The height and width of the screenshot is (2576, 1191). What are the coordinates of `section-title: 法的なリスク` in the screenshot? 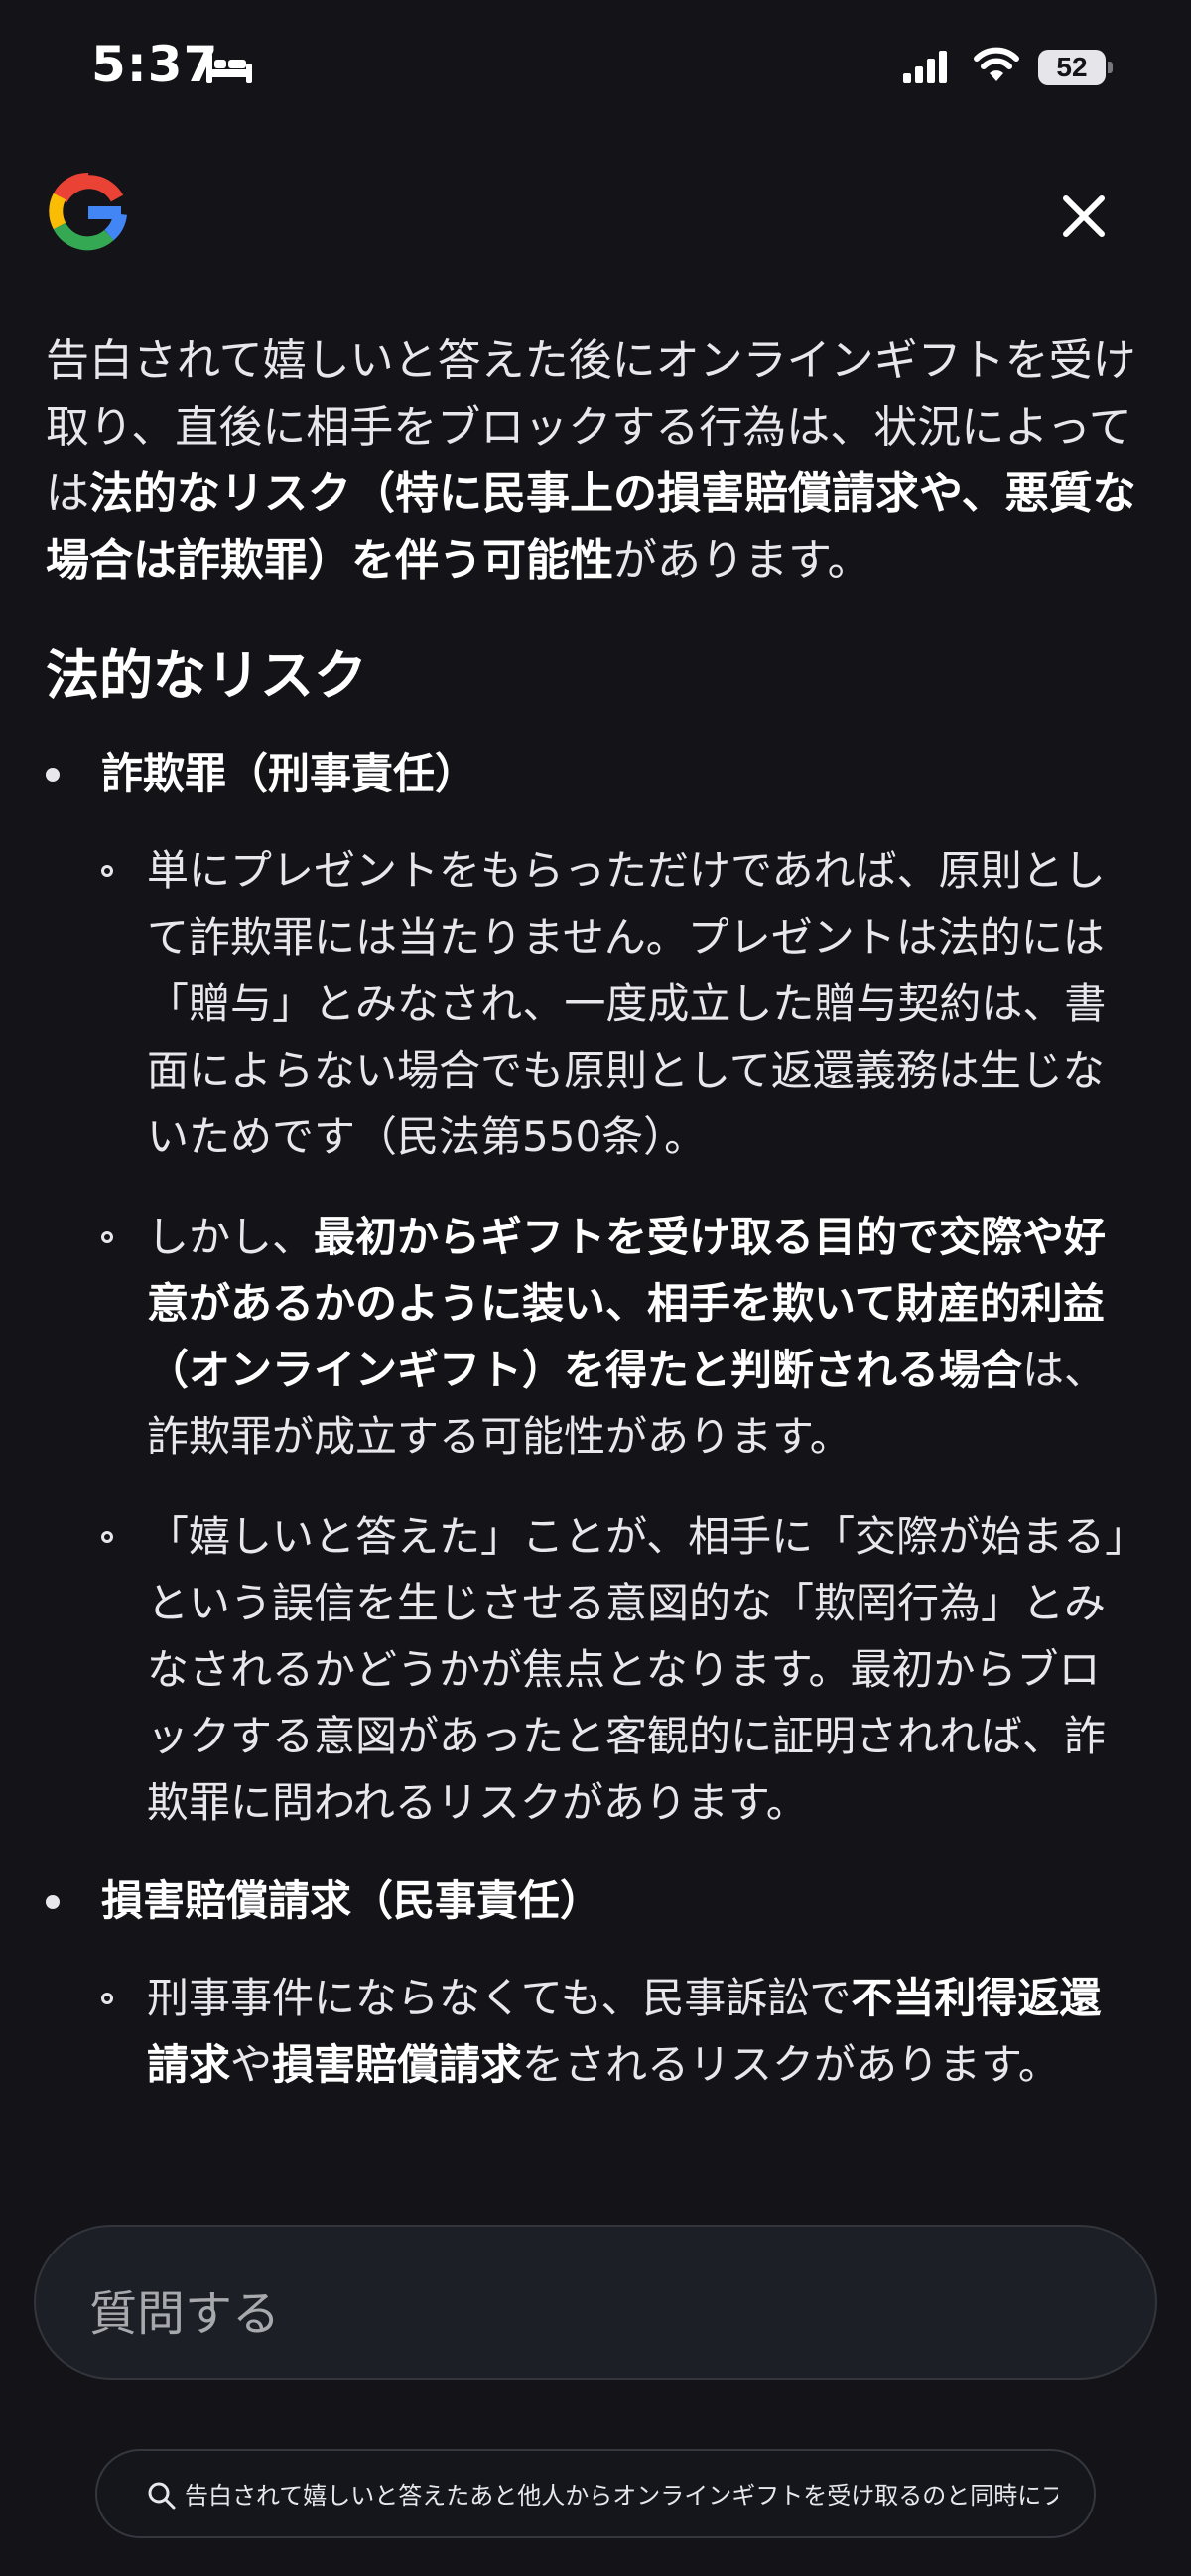 It's located at (206, 676).